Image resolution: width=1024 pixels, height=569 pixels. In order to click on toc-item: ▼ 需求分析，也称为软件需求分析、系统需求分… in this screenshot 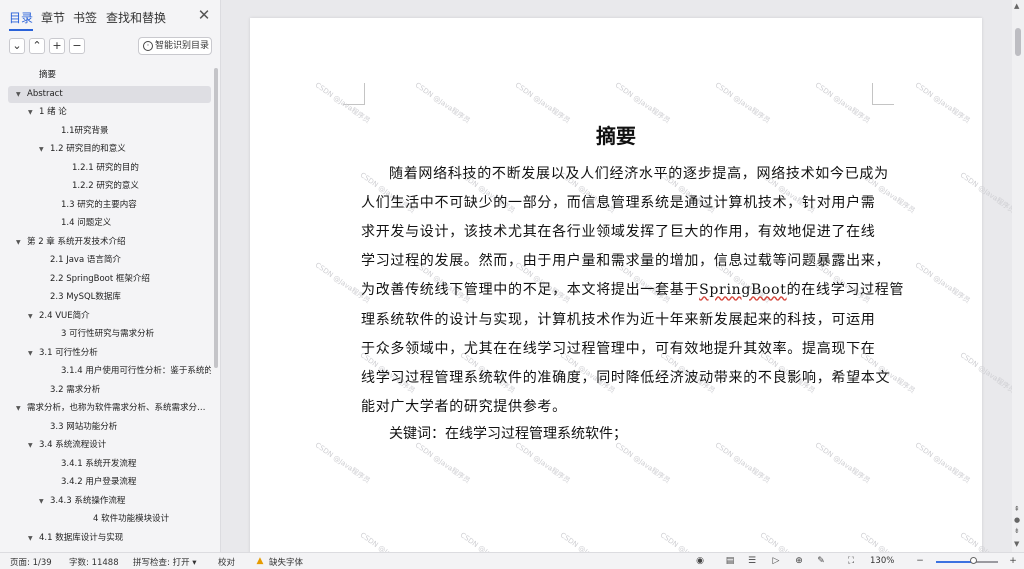, I will do `click(109, 408)`.